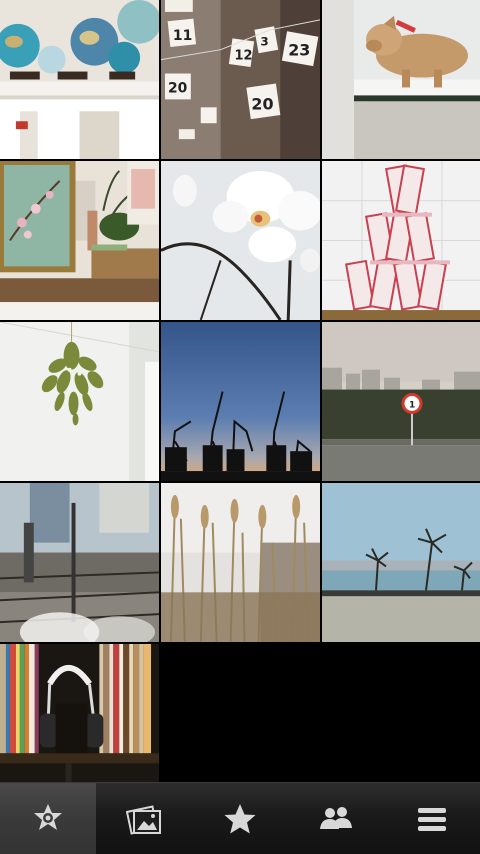  What do you see at coordinates (79, 562) in the screenshot?
I see `photo-thumbnail-rail-tracks` at bounding box center [79, 562].